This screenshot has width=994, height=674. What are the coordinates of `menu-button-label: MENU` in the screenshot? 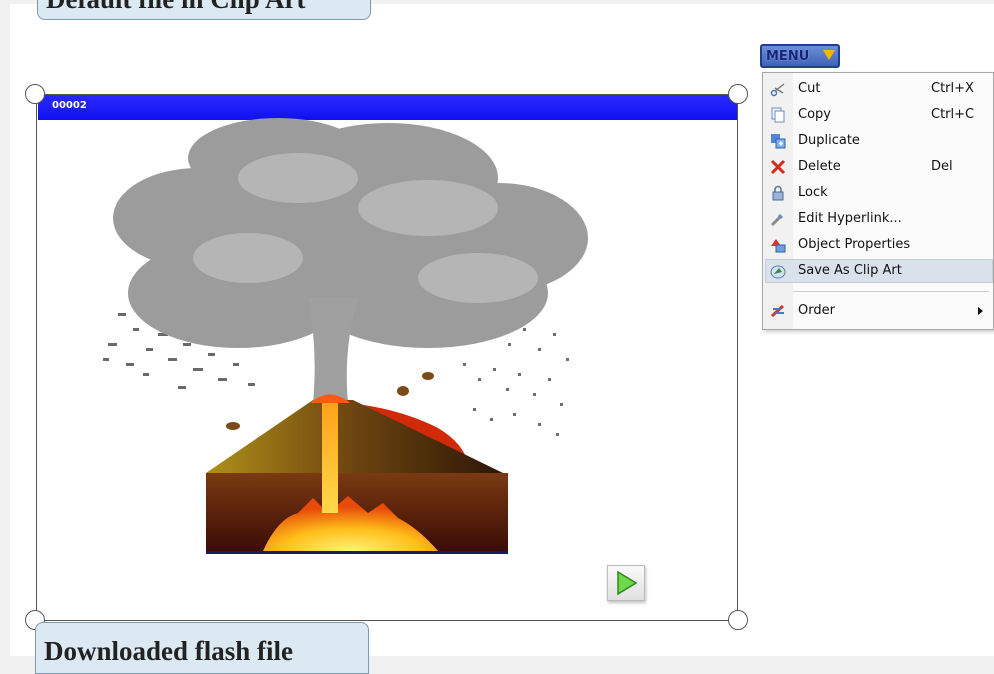 It's located at (788, 56).